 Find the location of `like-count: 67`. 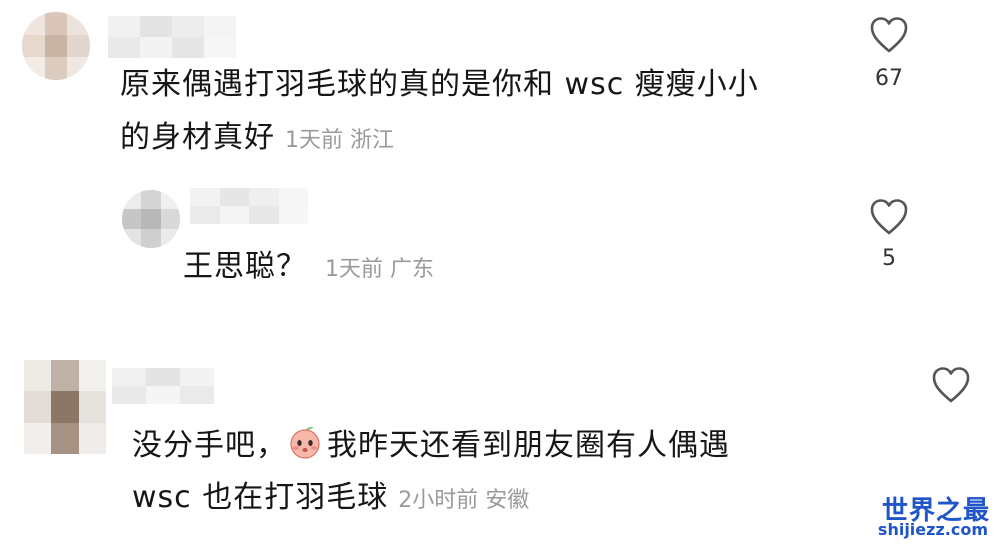

like-count: 67 is located at coordinates (889, 78).